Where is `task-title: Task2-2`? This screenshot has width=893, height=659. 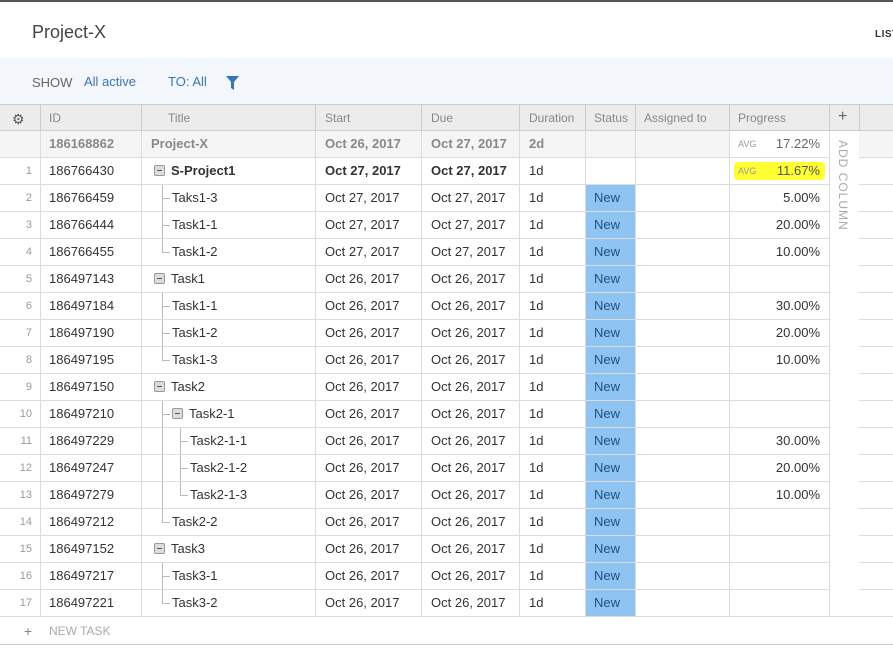
task-title: Task2-2 is located at coordinates (195, 521).